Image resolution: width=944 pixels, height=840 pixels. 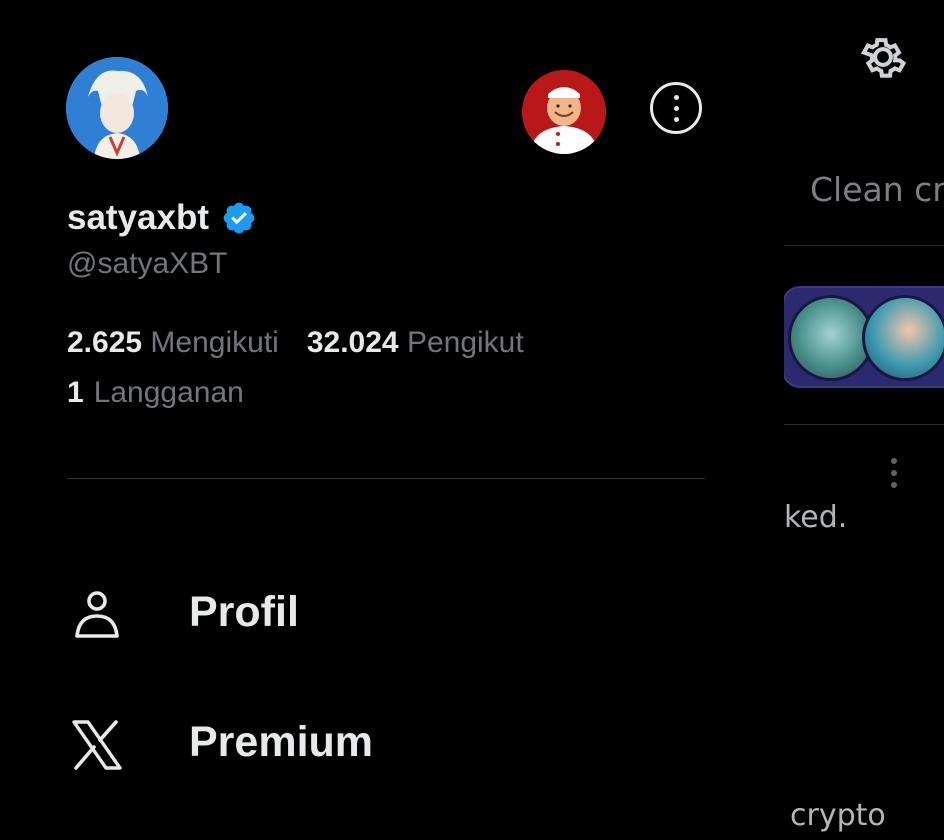 I want to click on followers-count: 32.024, so click(x=352, y=342).